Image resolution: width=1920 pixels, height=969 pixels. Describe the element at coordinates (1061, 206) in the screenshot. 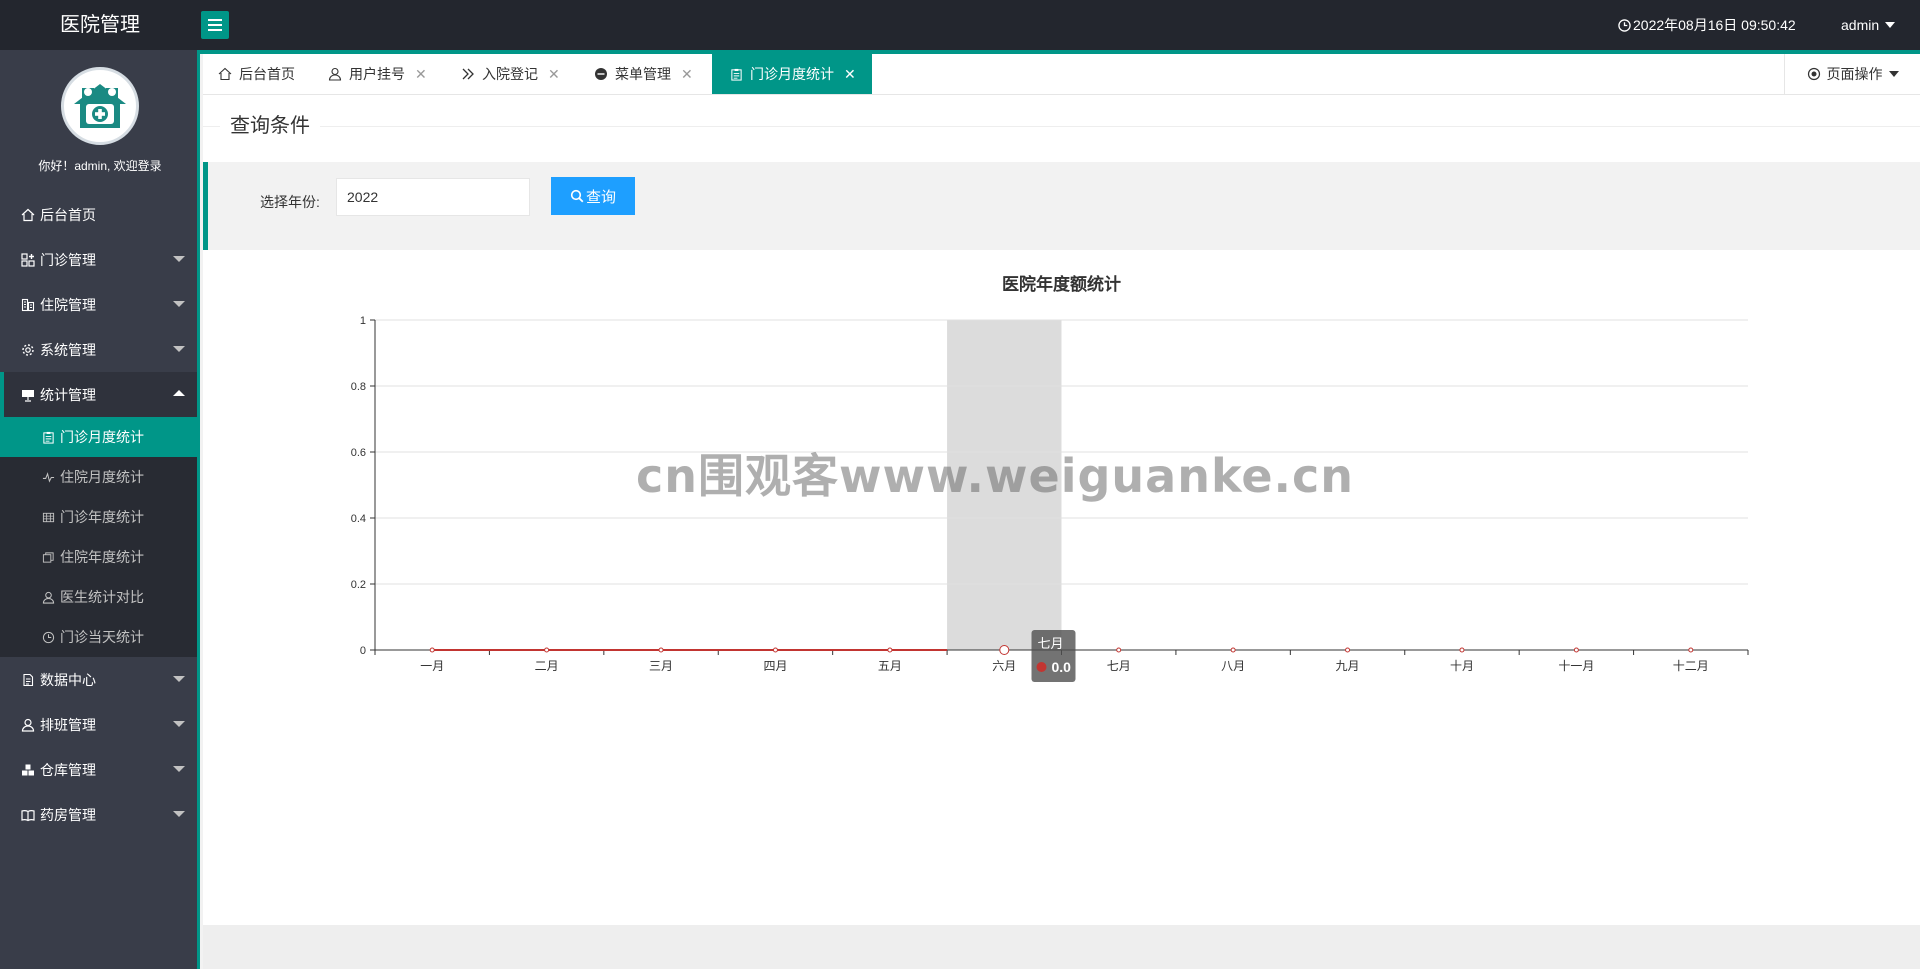

I see `query-form: 选择年份: 查询` at that location.